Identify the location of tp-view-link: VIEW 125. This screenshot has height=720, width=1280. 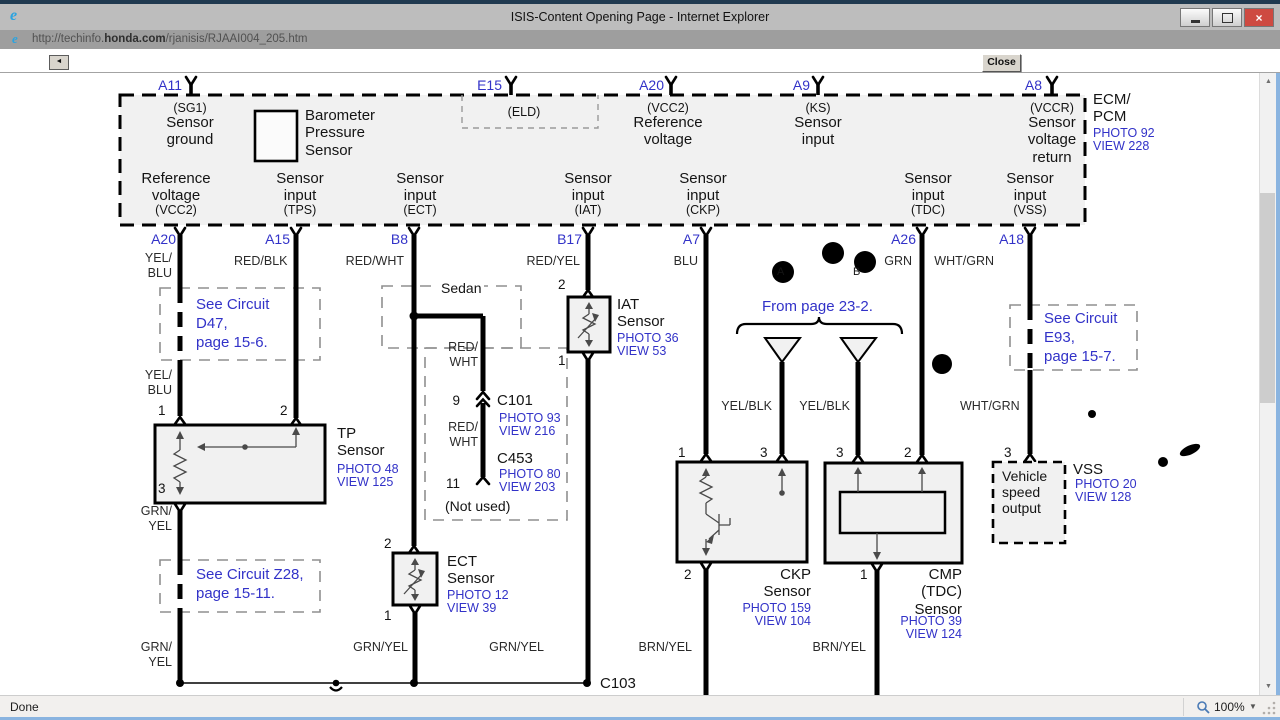
(365, 482).